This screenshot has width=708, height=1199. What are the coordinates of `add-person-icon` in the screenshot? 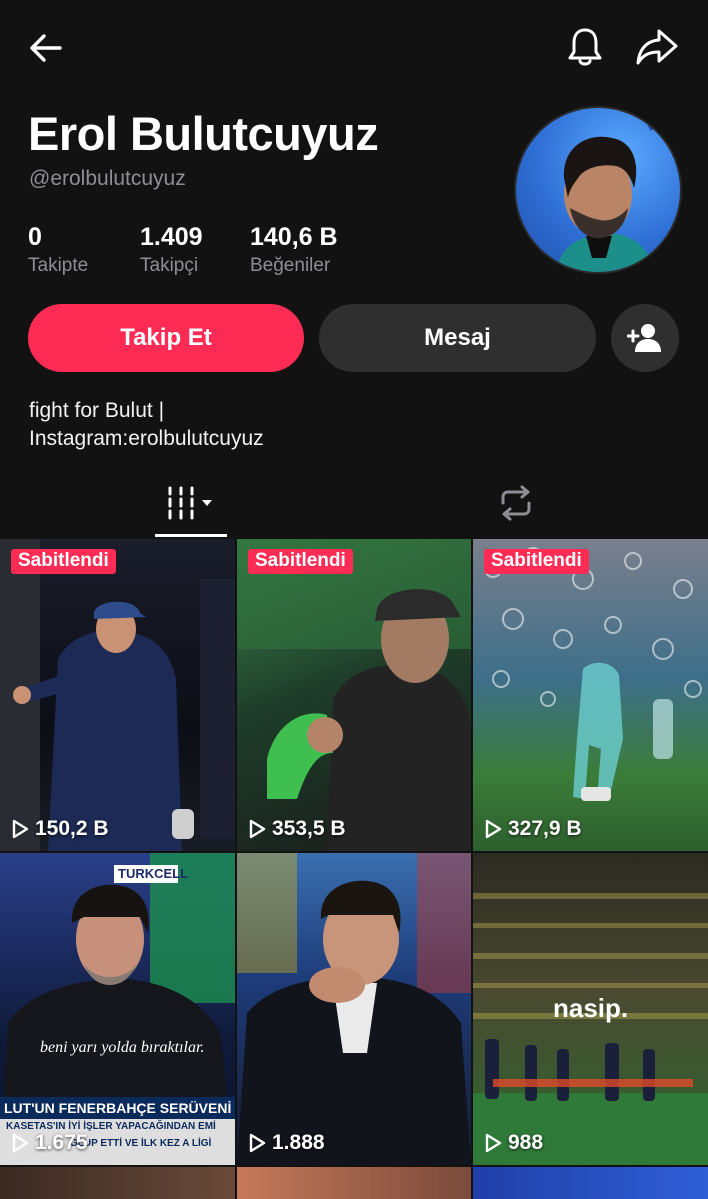 It's located at (644, 338).